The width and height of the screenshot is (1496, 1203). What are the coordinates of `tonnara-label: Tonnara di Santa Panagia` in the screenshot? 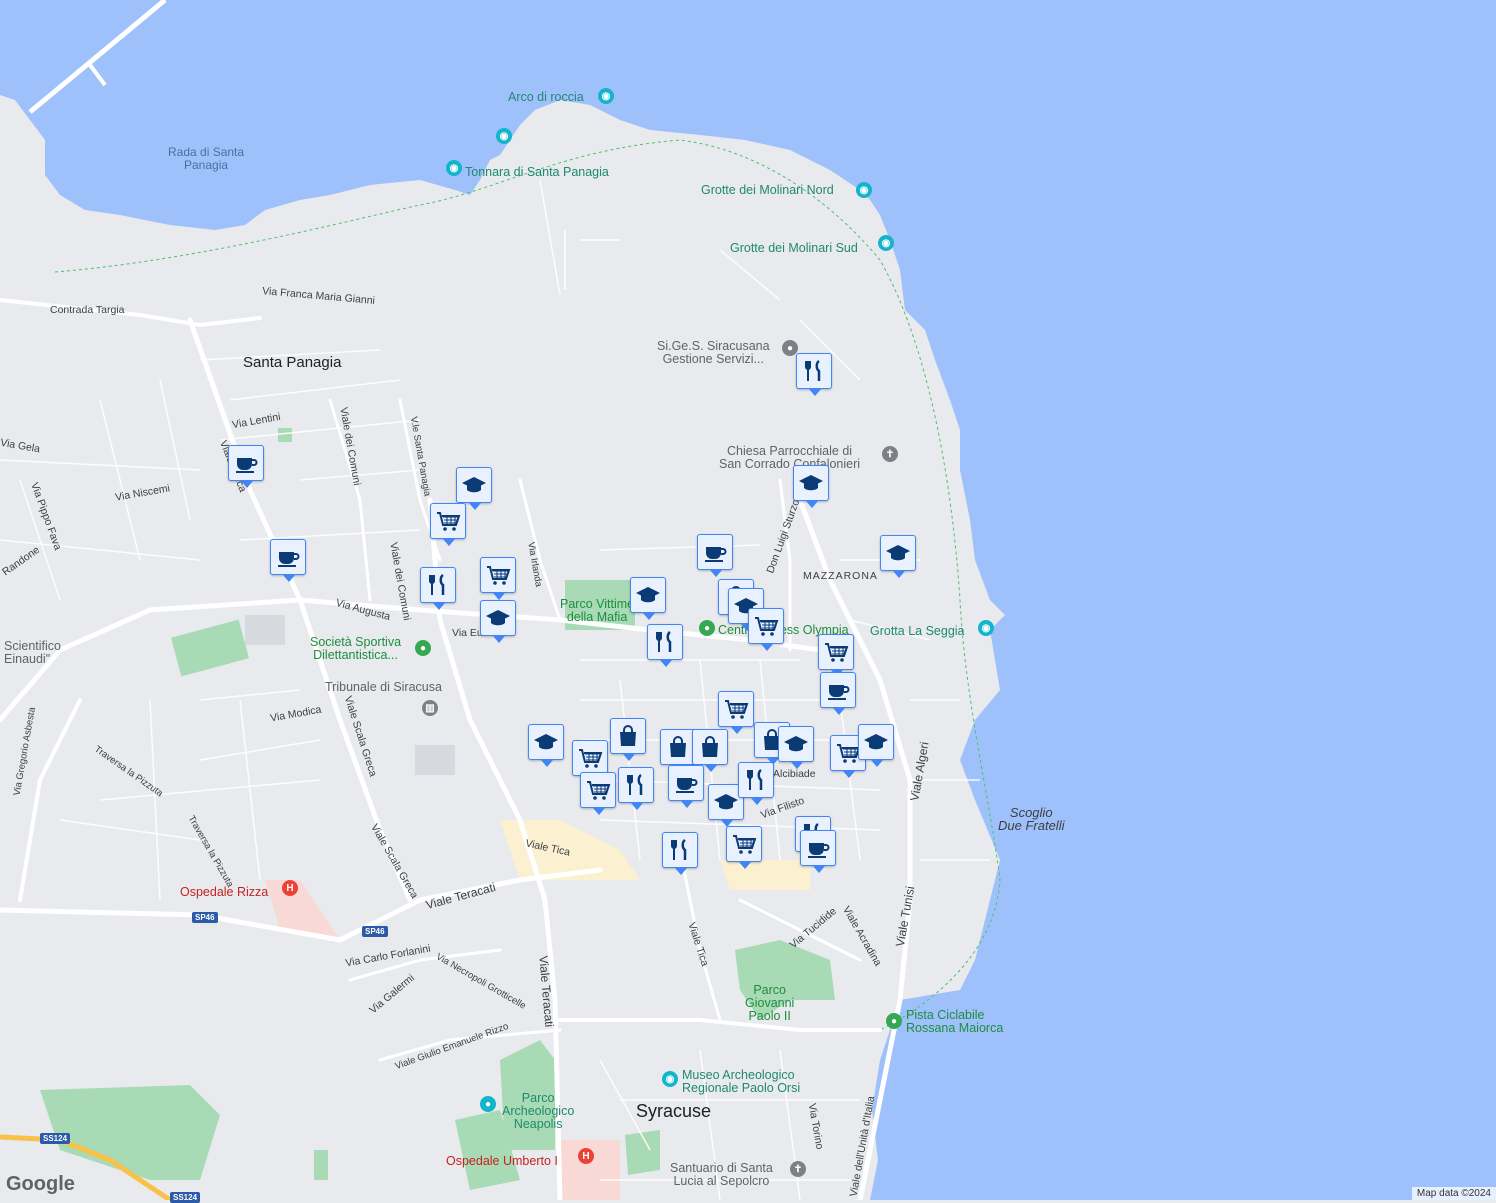 It's located at (537, 172).